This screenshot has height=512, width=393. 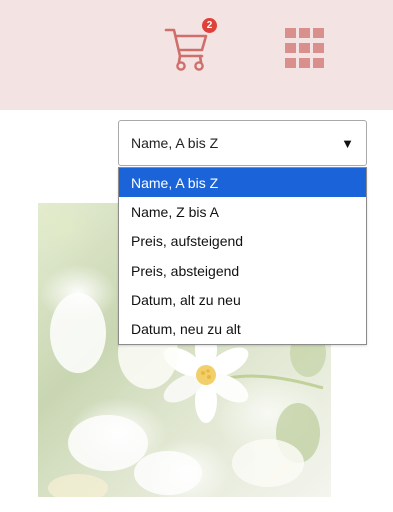 I want to click on sort-option-price-desc: Preis, absteigend, so click(x=242, y=270).